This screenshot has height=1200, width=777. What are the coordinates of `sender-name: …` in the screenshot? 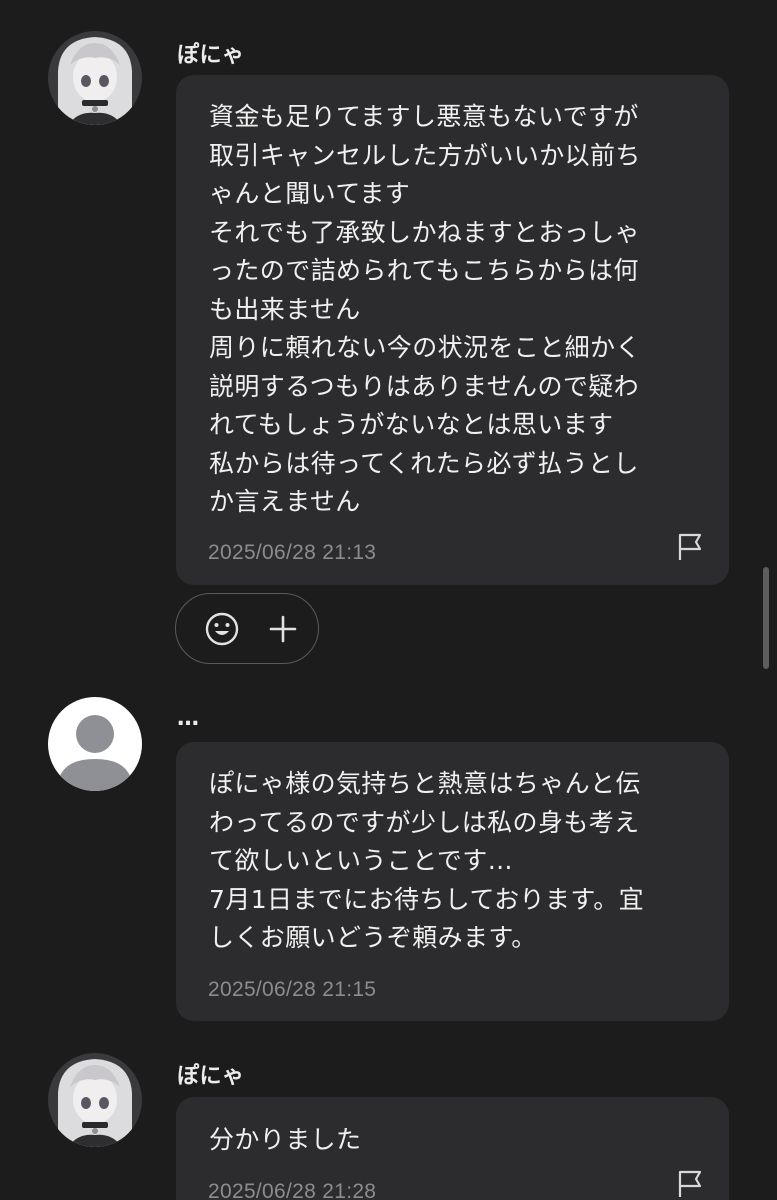 It's located at (188, 718).